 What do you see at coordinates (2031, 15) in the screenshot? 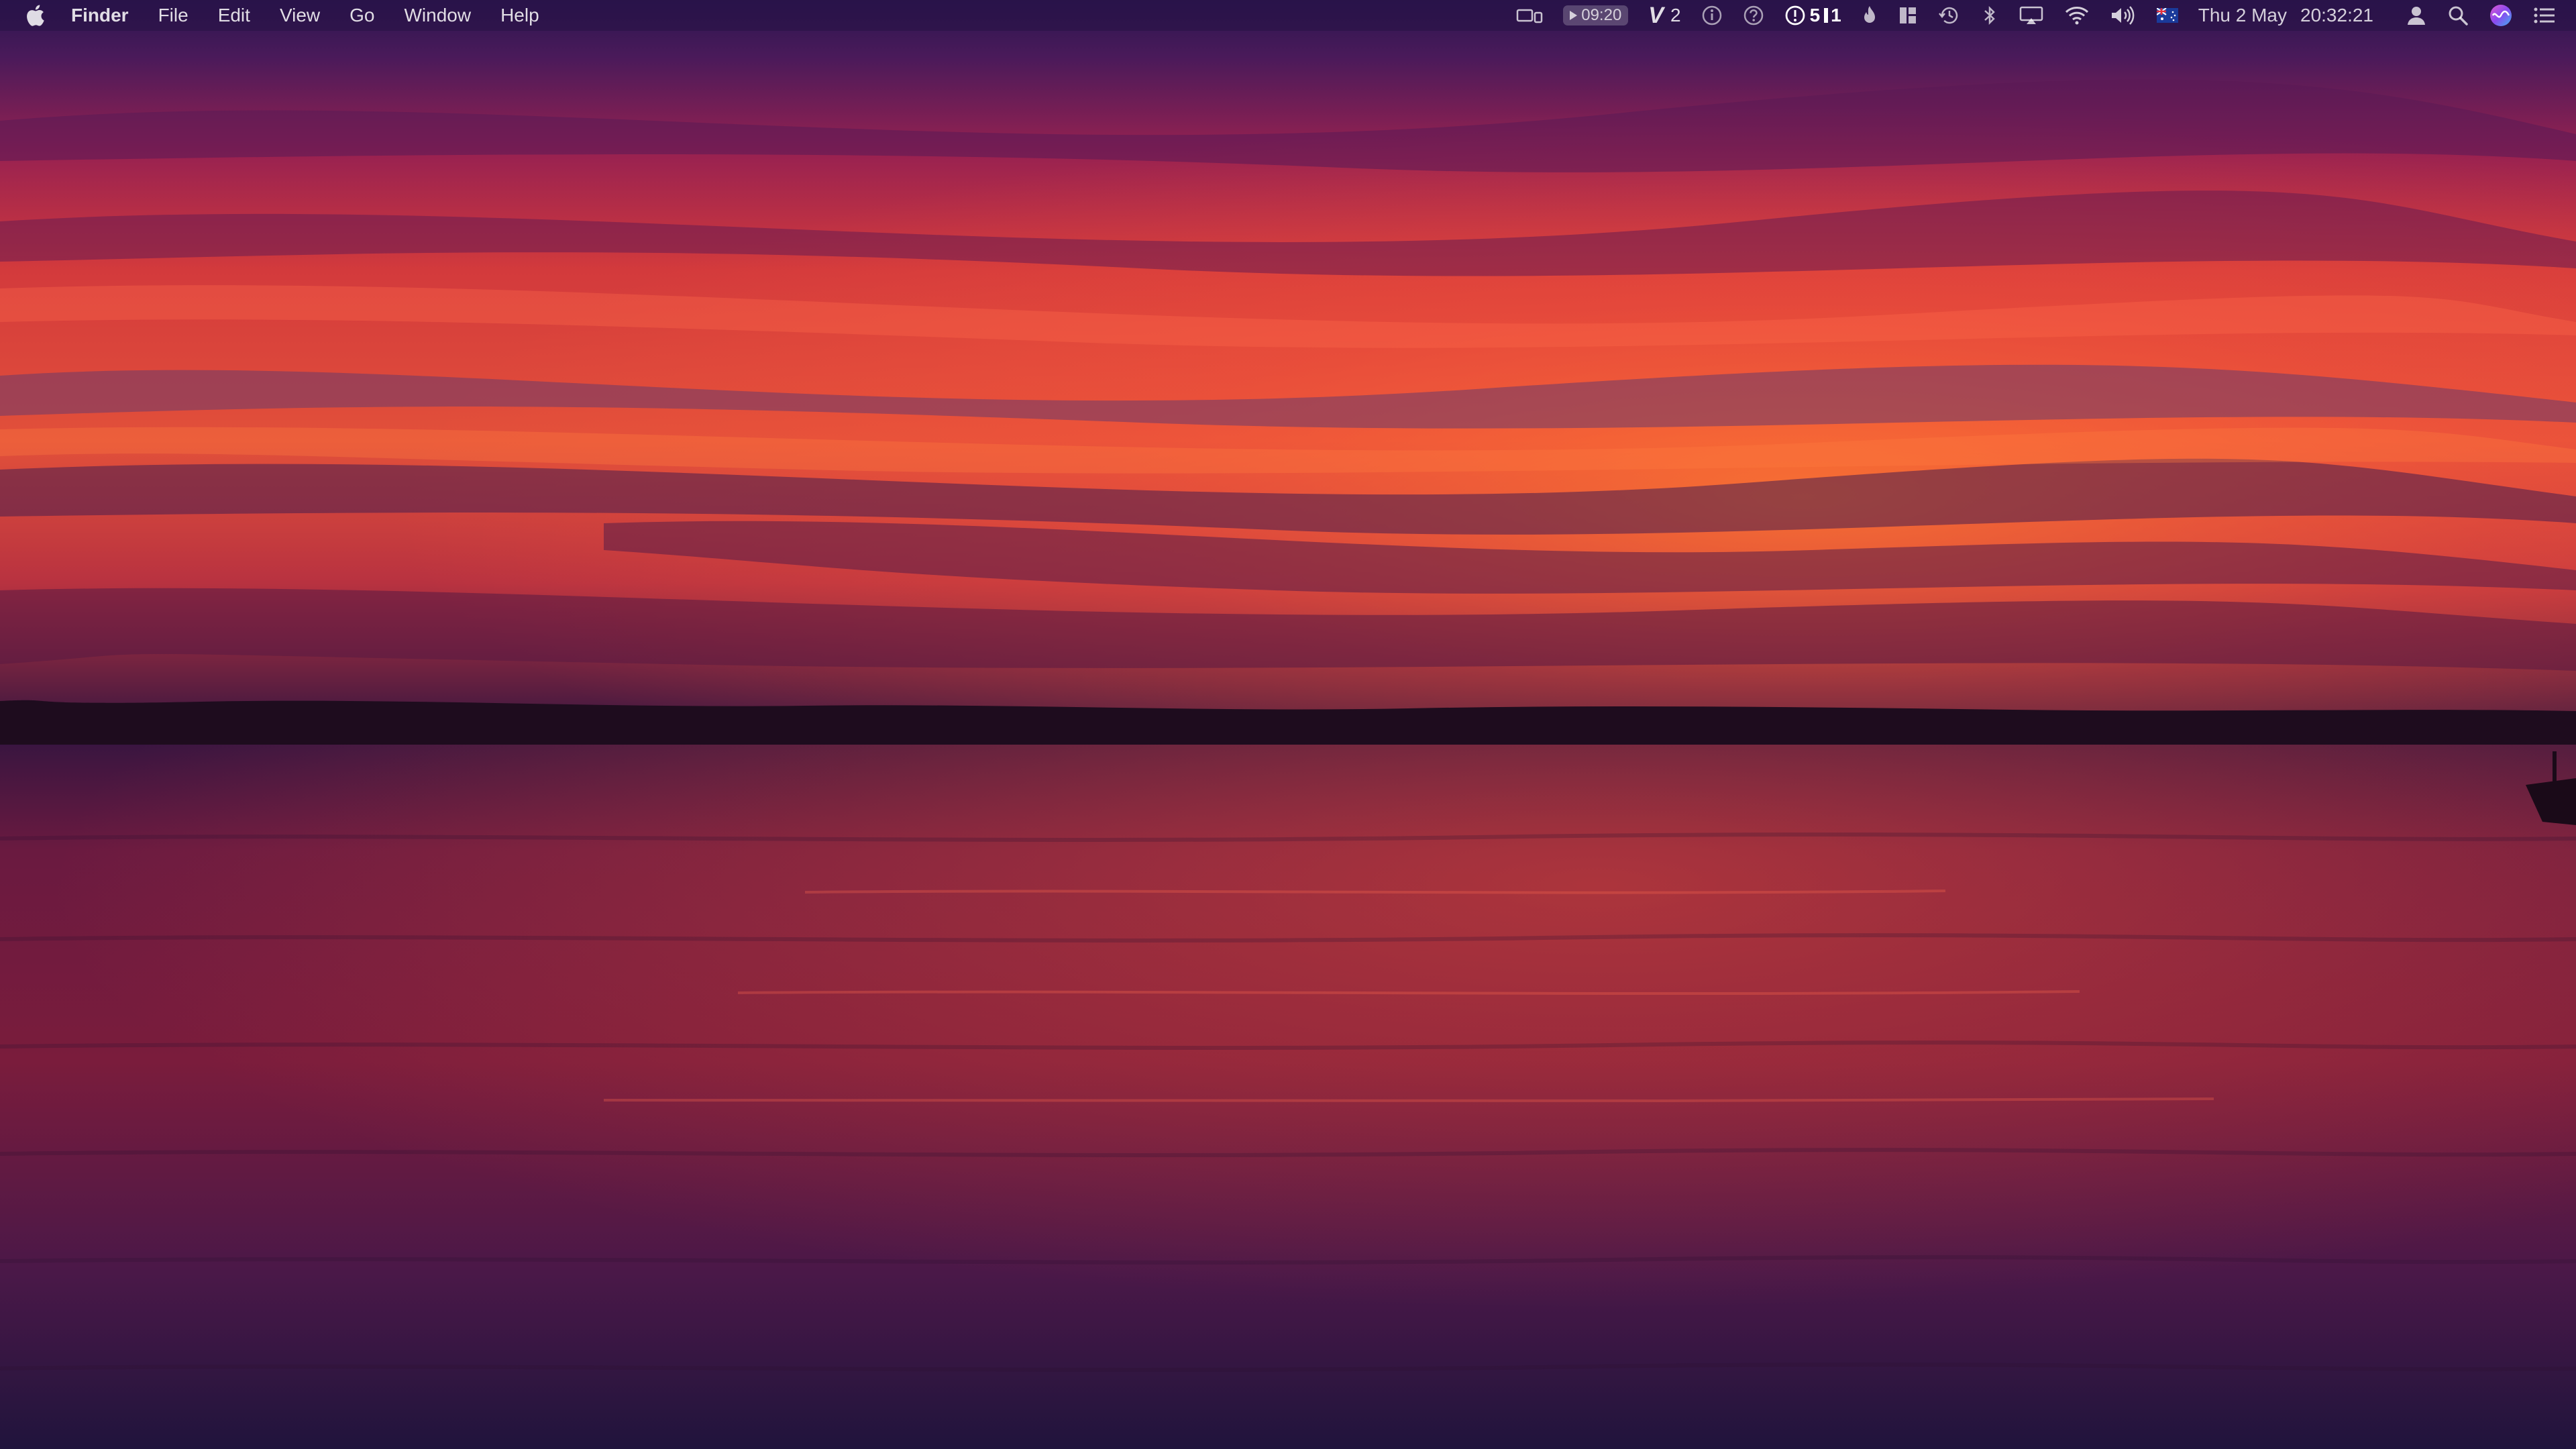
I see `airplay-icon` at bounding box center [2031, 15].